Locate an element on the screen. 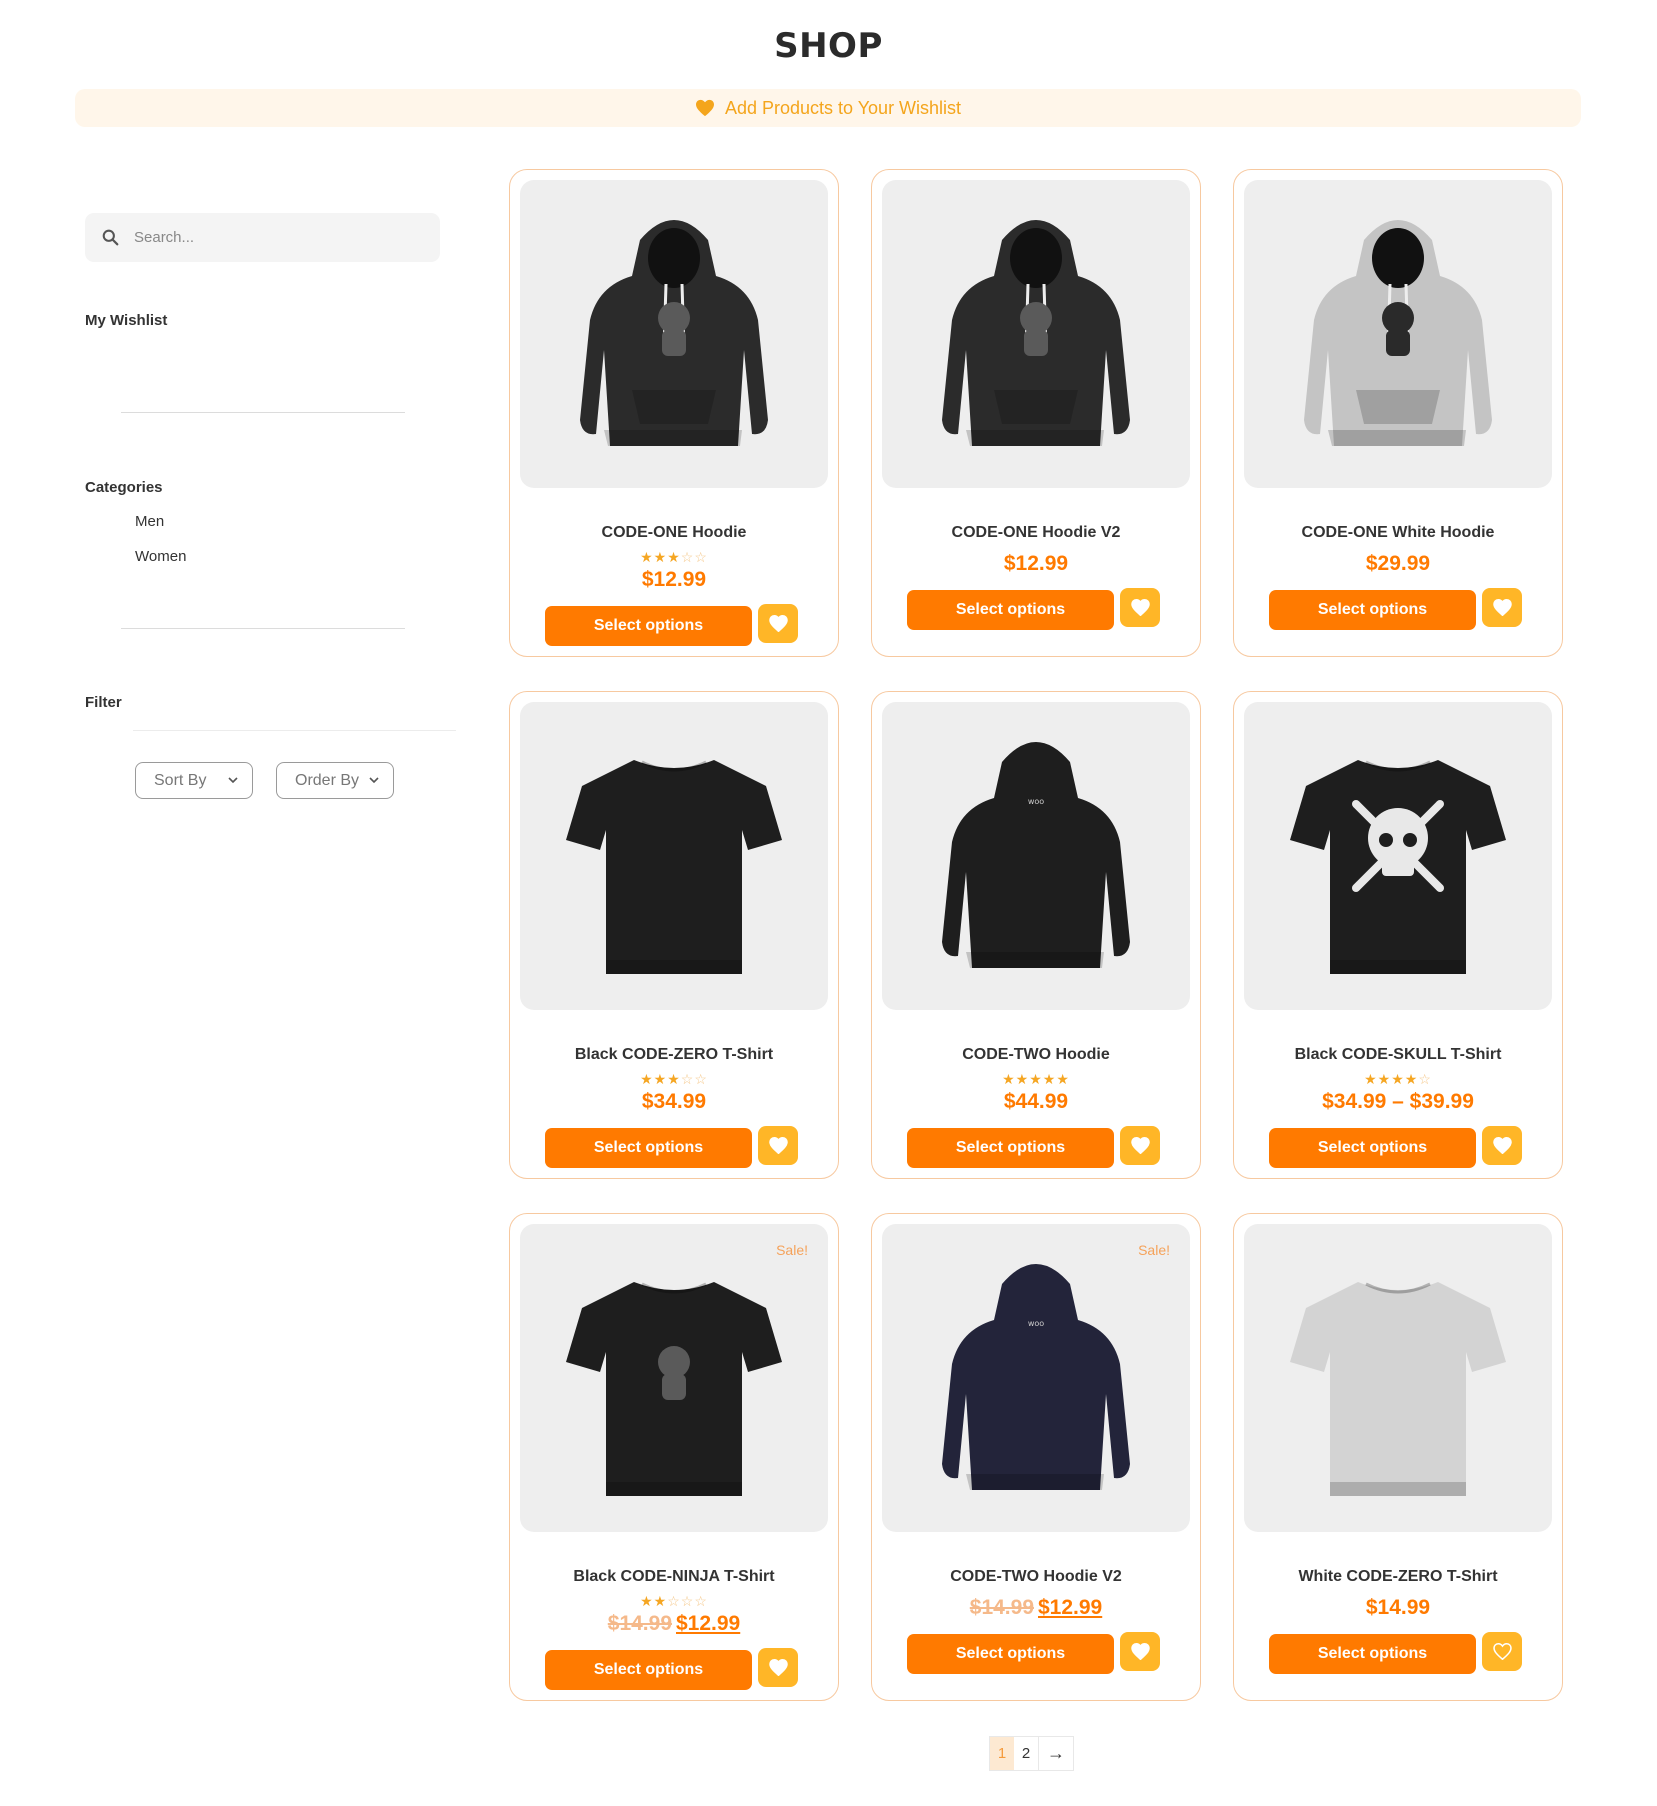  sort-by-select: Sort By is located at coordinates (194, 780).